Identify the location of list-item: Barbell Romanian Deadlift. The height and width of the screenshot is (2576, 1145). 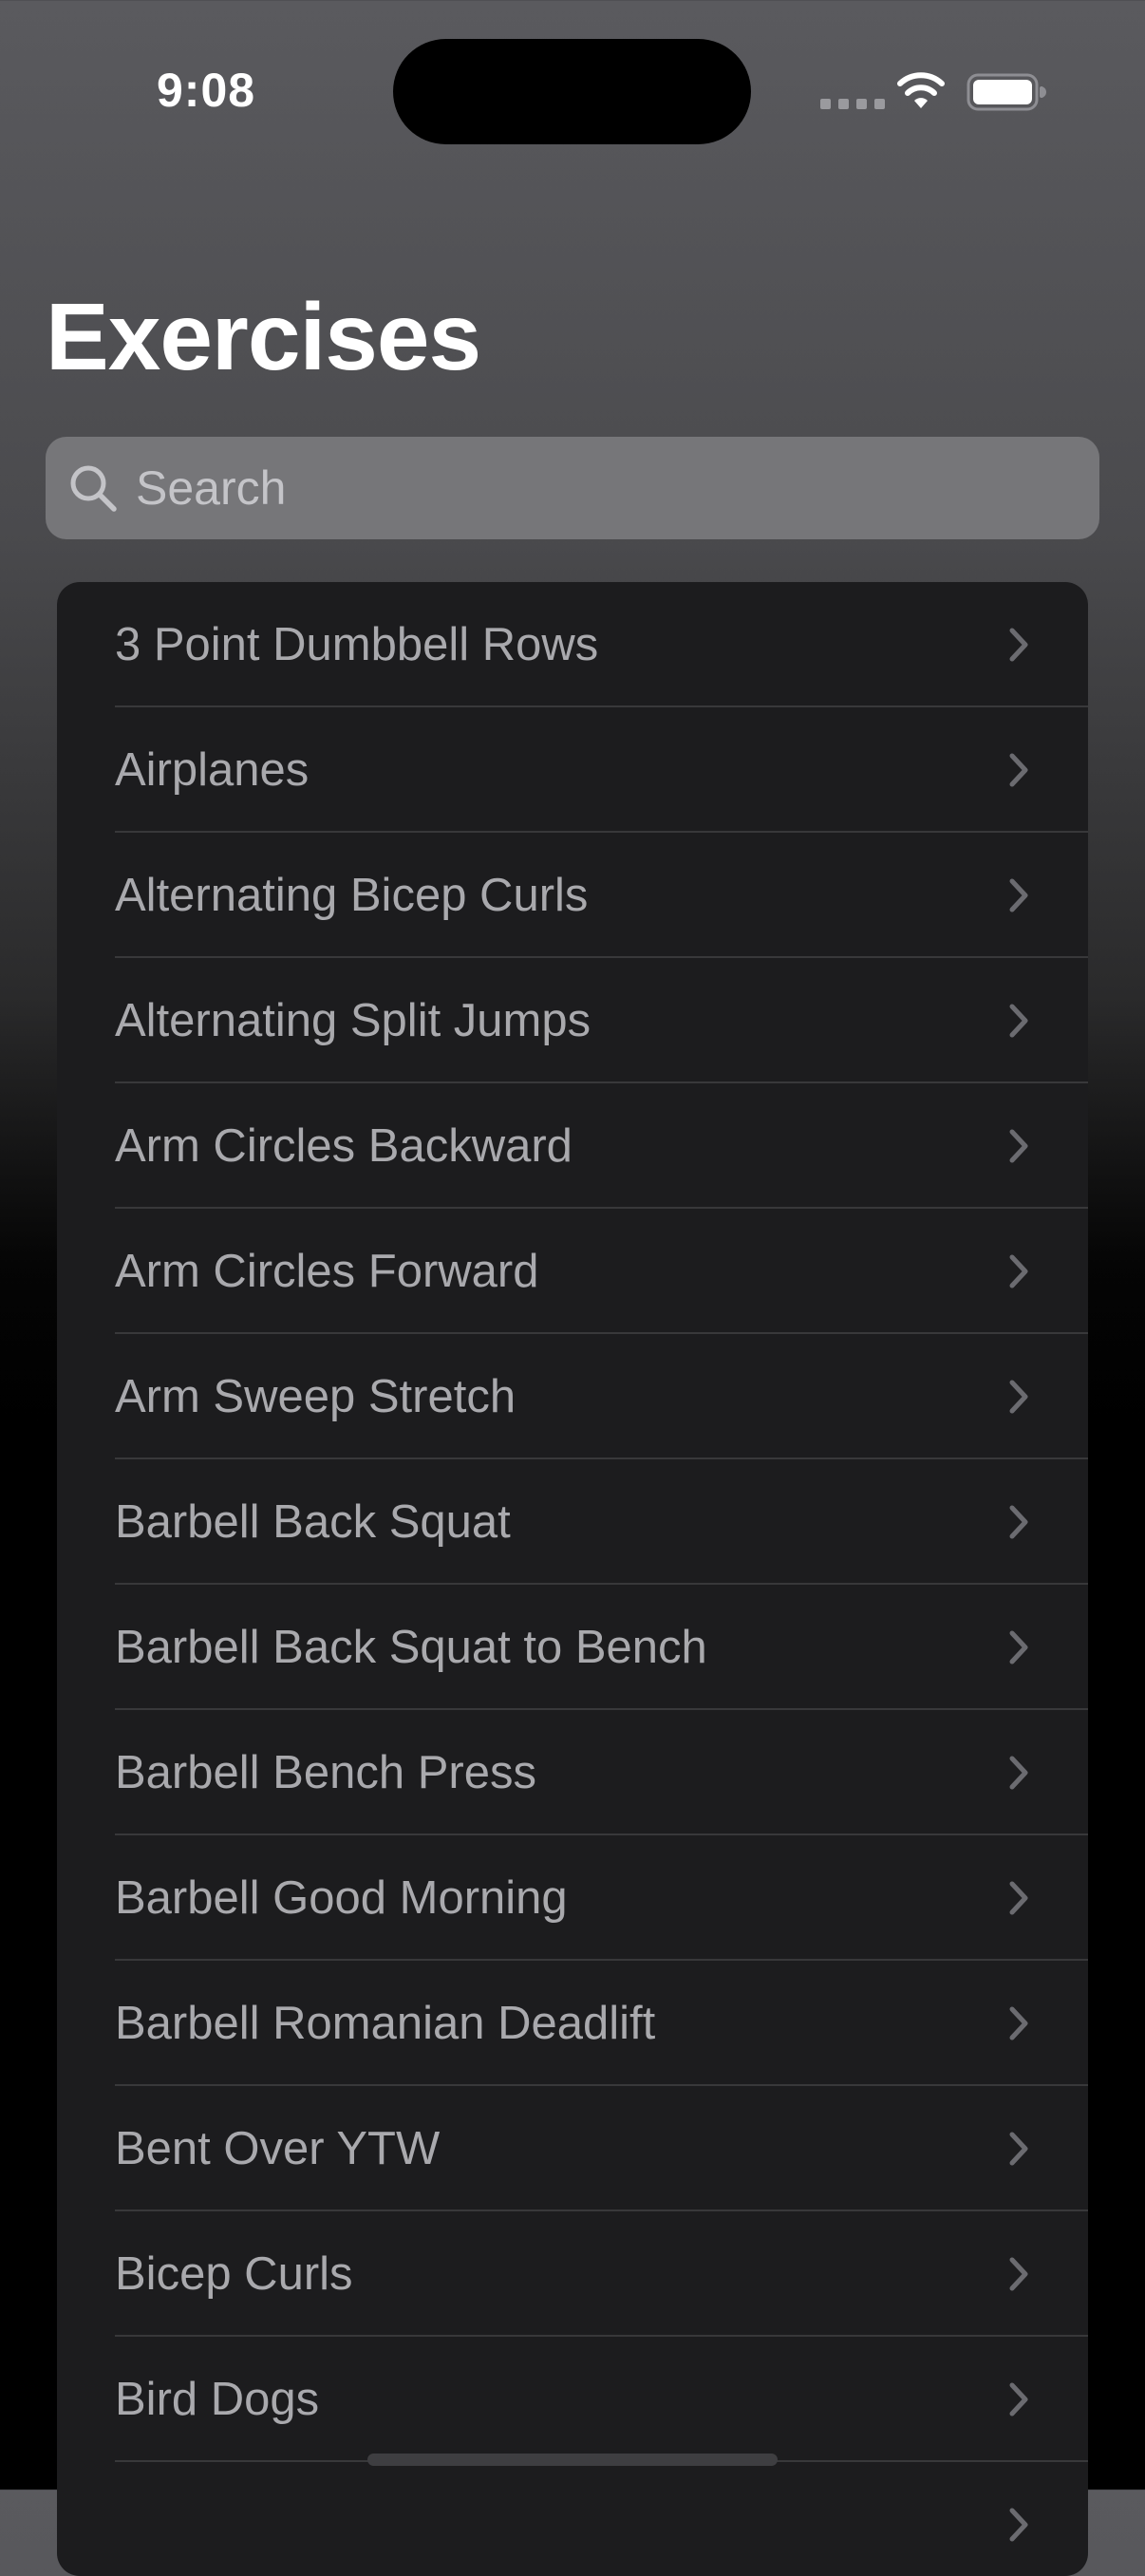
(572, 2023).